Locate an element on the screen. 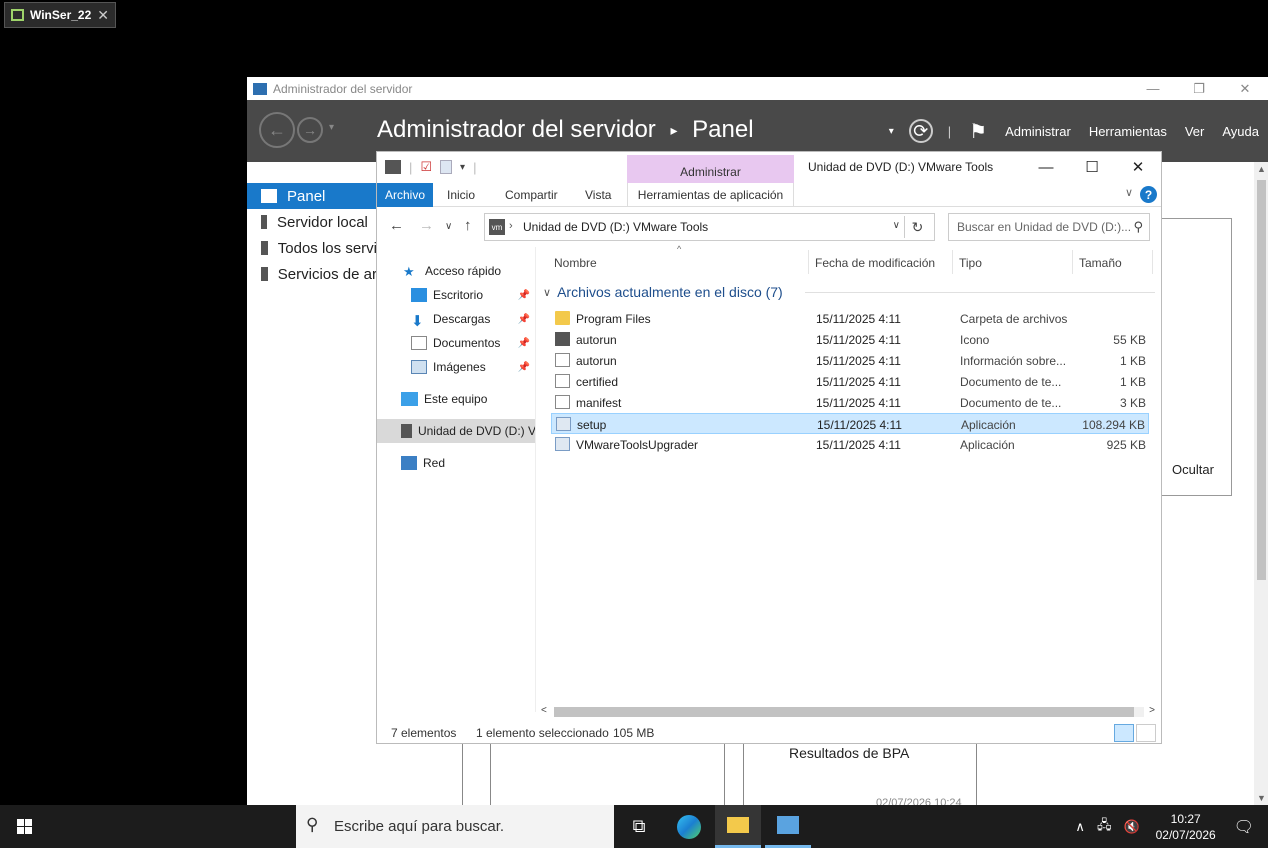  refresh-icon: ⟳ is located at coordinates (920, 131).